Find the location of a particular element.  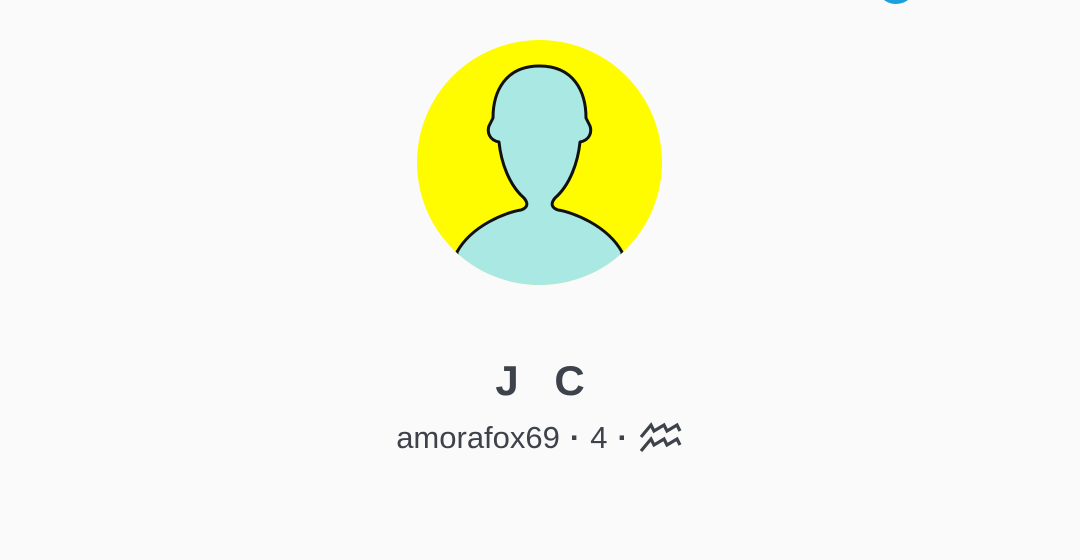

display-name: J C is located at coordinates (546, 380).